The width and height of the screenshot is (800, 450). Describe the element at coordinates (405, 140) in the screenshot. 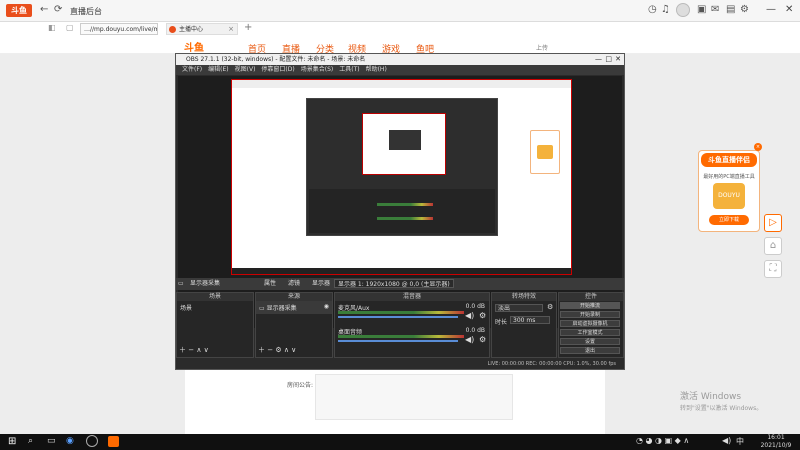

I see `recursive-thumbnail` at that location.